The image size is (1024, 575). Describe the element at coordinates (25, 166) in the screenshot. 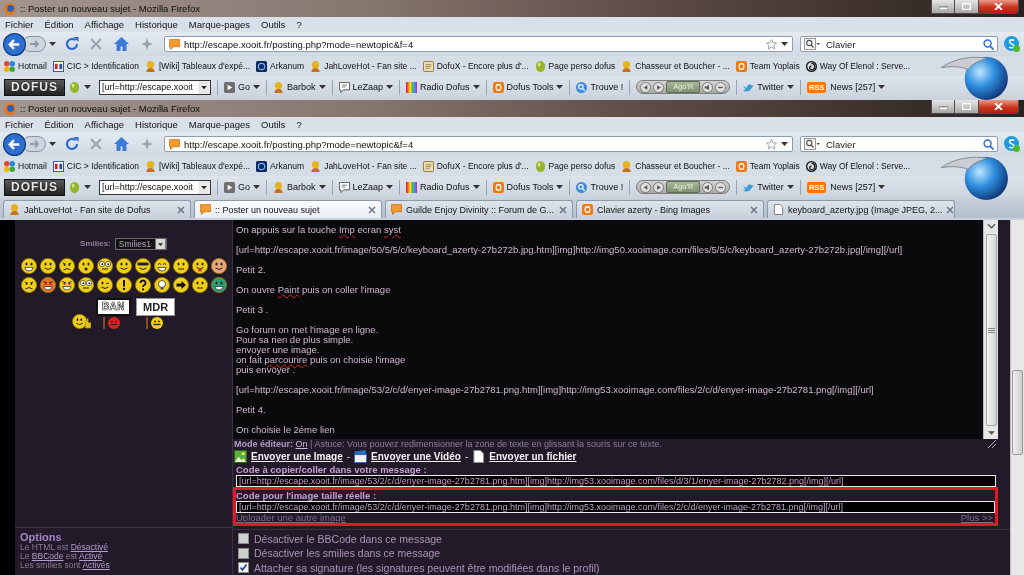

I see `bookmark: Hotmail` at that location.